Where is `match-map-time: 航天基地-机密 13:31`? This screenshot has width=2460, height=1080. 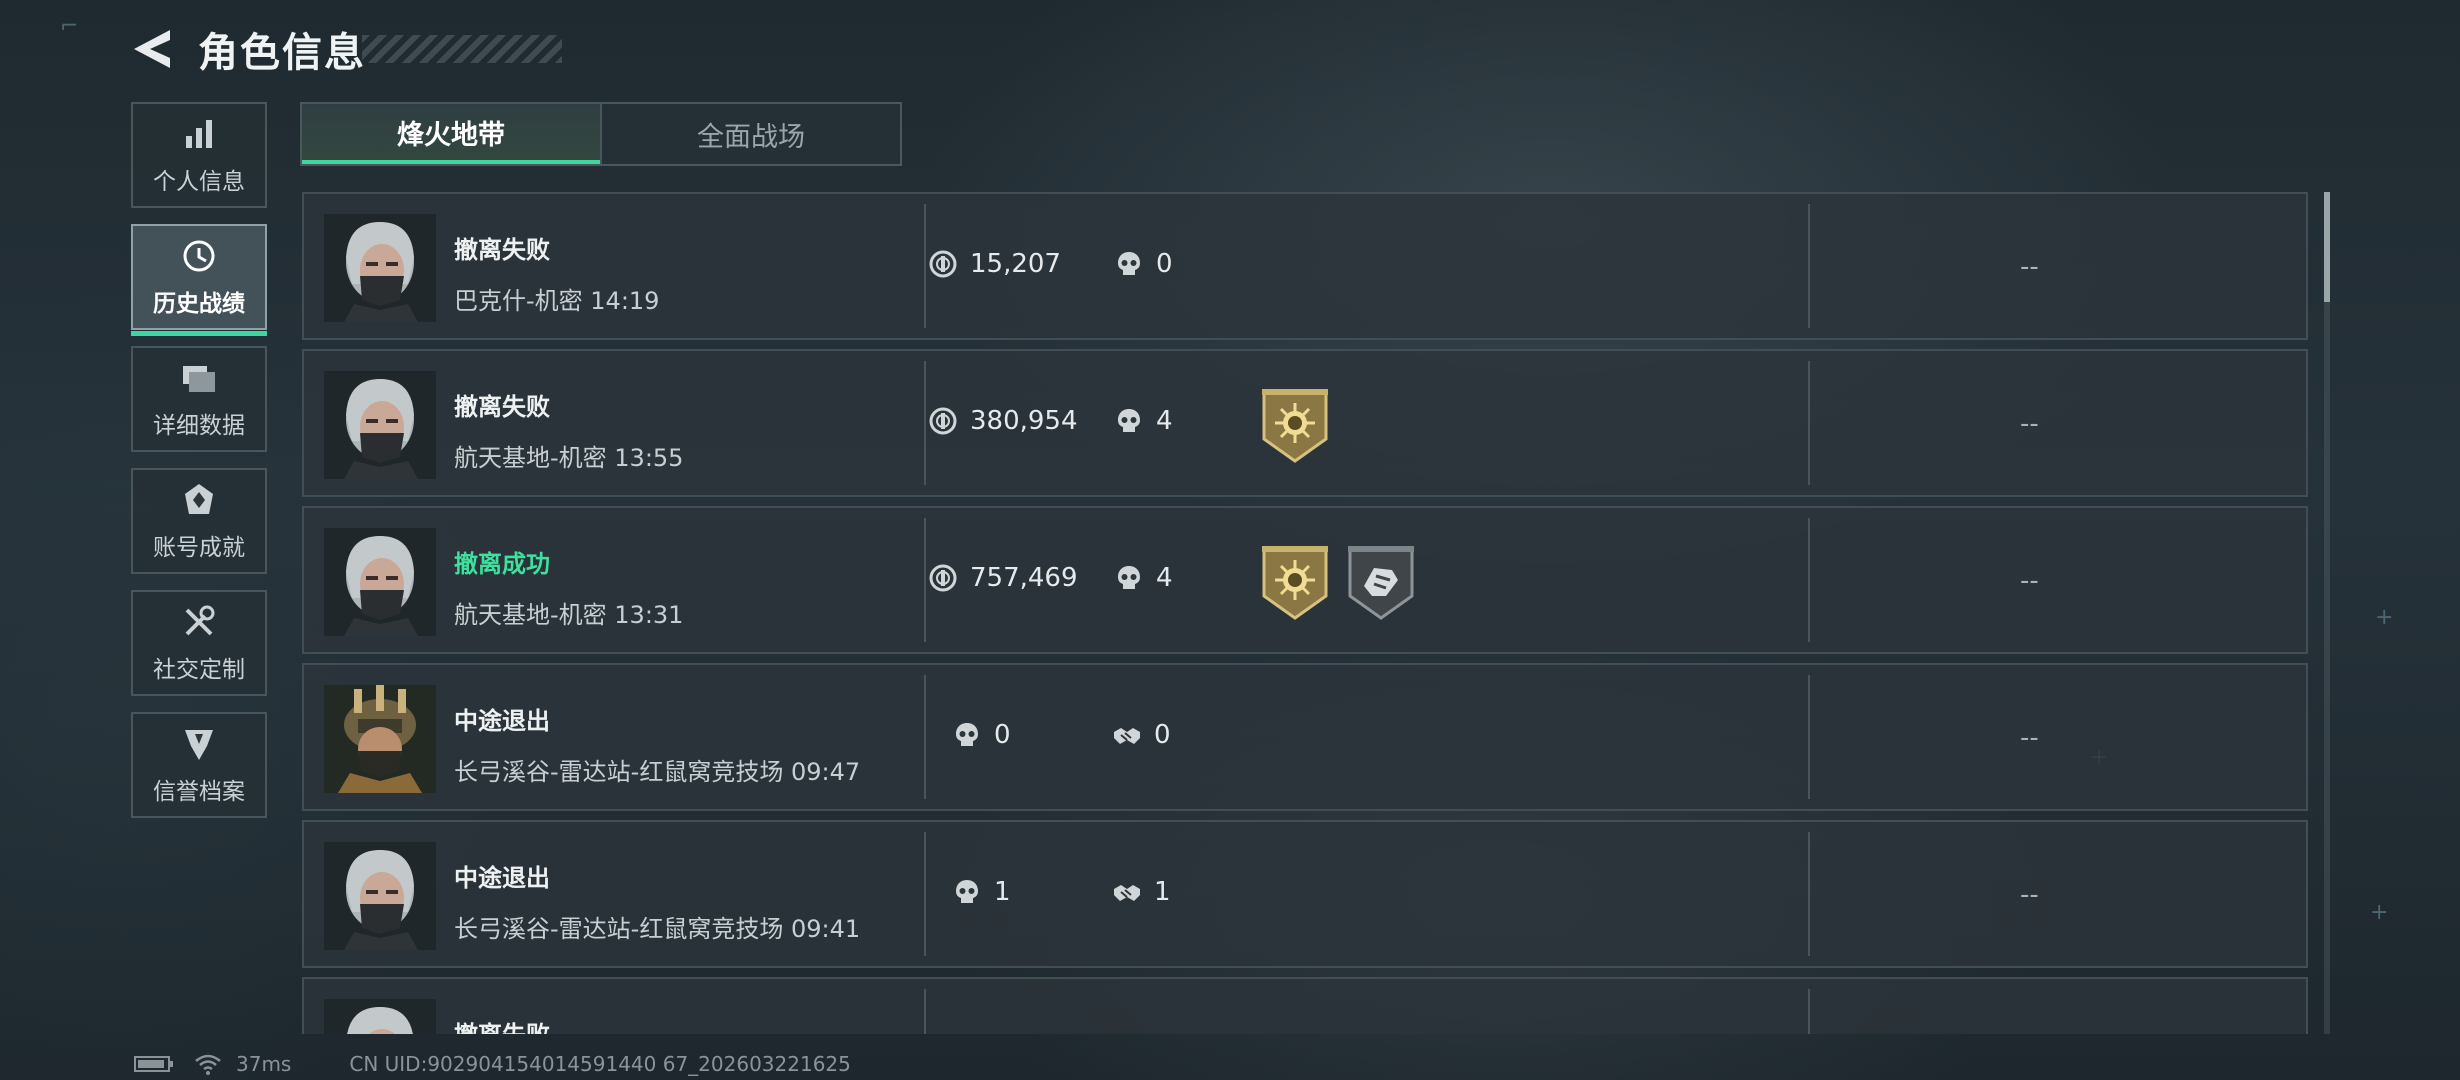 match-map-time: 航天基地-机密 13:31 is located at coordinates (569, 615).